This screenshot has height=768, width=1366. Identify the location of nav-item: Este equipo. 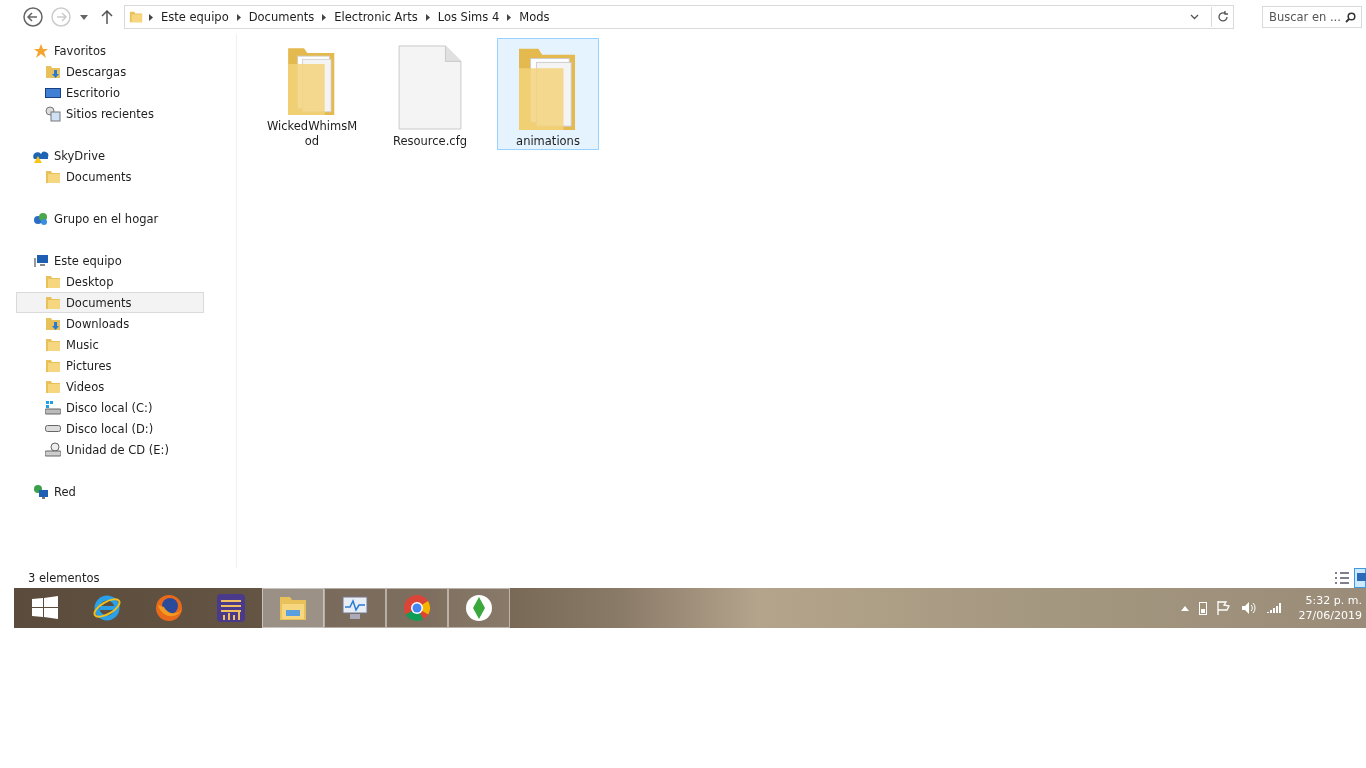
(116, 260).